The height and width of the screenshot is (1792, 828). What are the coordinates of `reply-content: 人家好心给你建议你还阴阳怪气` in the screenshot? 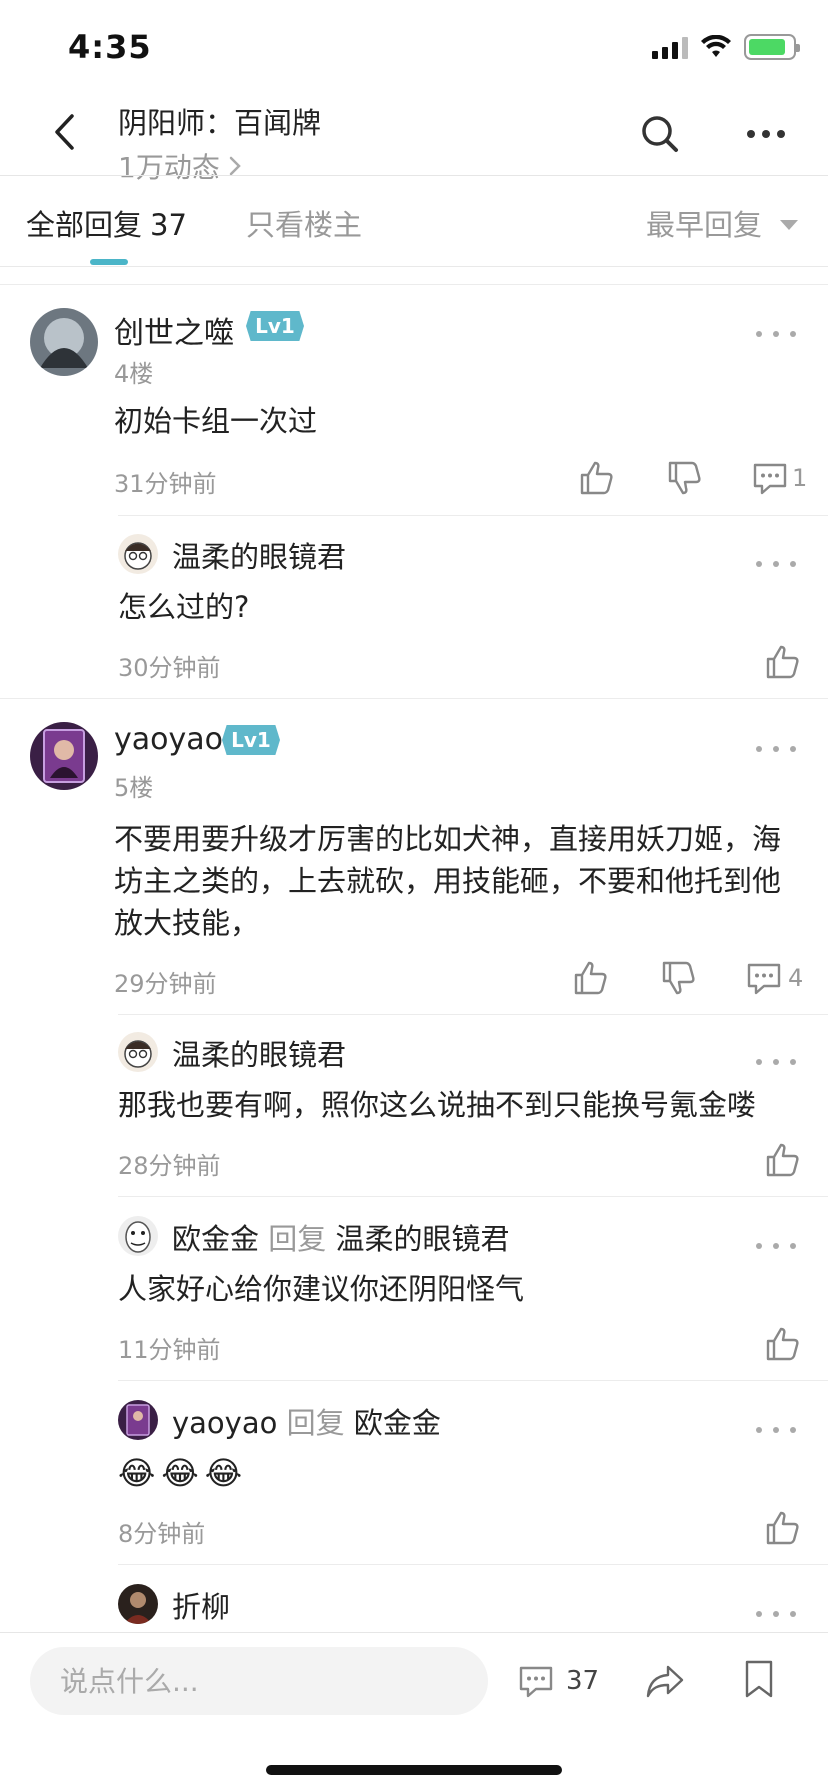 It's located at (321, 1289).